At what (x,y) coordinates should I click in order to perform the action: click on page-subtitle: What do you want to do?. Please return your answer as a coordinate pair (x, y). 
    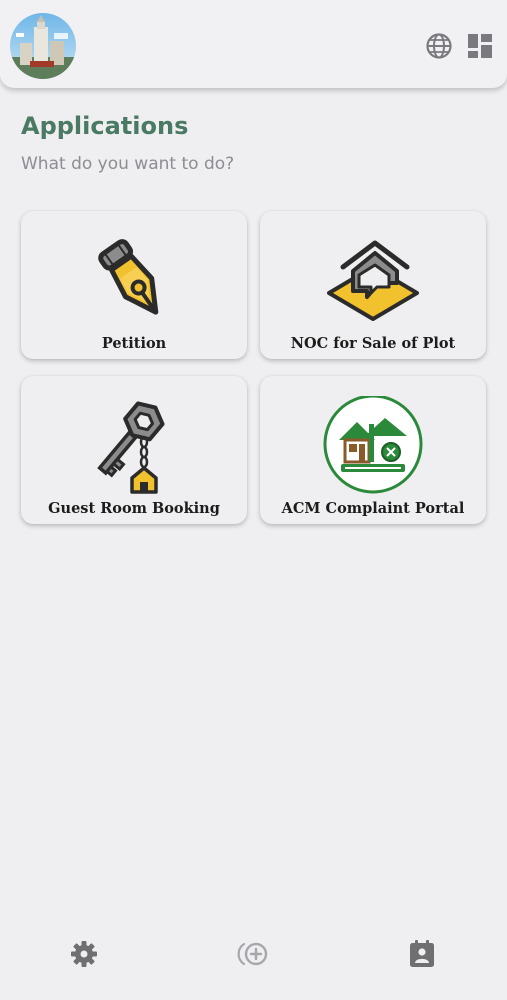
    Looking at the image, I should click on (128, 164).